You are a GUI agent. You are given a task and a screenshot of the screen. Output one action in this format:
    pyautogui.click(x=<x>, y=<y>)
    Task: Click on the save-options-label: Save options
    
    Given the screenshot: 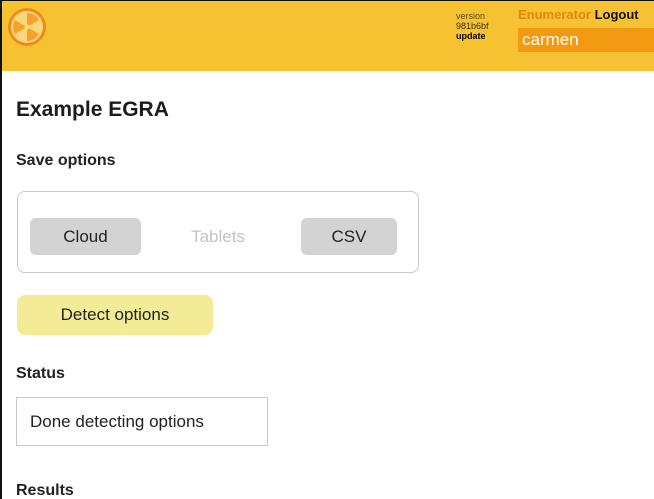 What is the action you would take?
    pyautogui.click(x=66, y=160)
    